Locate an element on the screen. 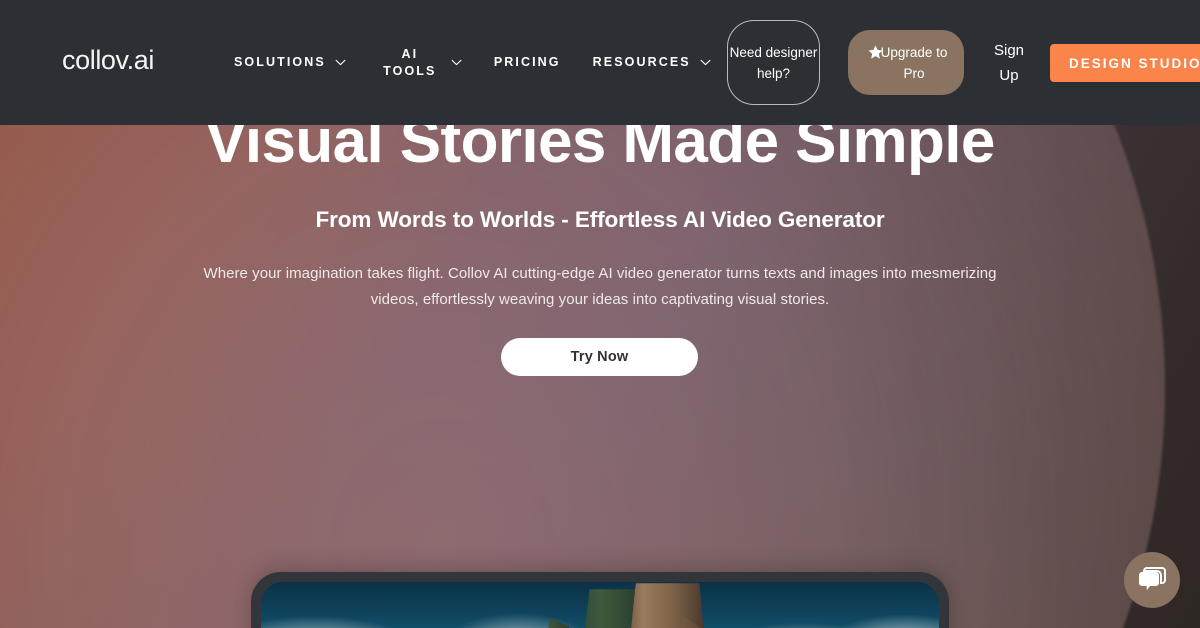 The image size is (1200, 628). nav-item-label: AI TOOLS is located at coordinates (410, 62).